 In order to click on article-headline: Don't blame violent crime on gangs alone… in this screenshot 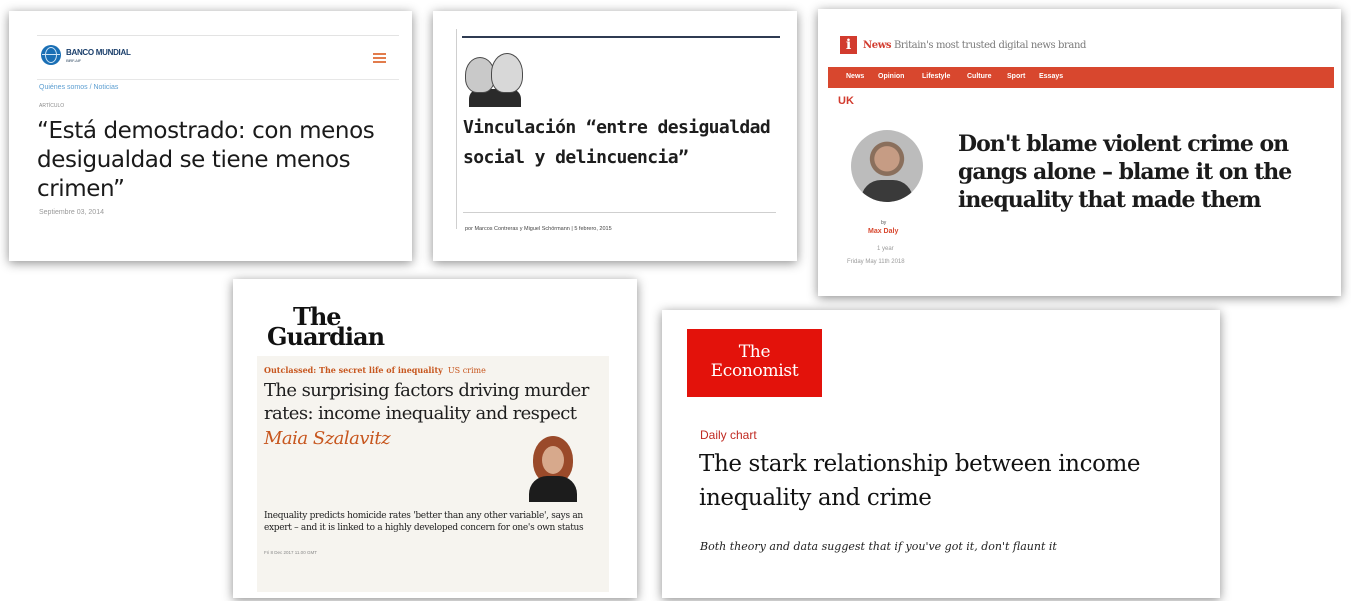, I will do `click(1140, 172)`.